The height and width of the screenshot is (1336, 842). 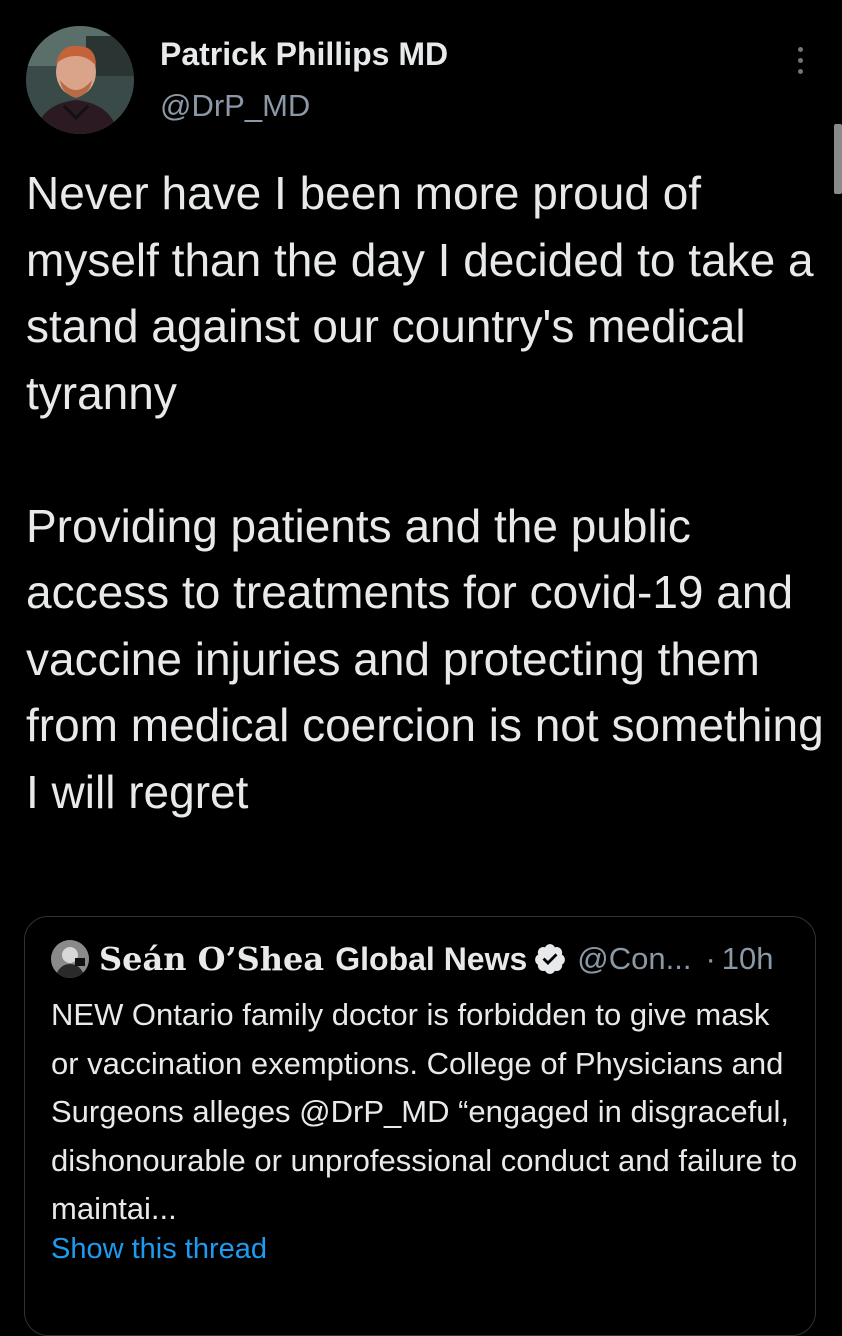 What do you see at coordinates (431, 959) in the screenshot?
I see `quoted-author-name-part2: Global News` at bounding box center [431, 959].